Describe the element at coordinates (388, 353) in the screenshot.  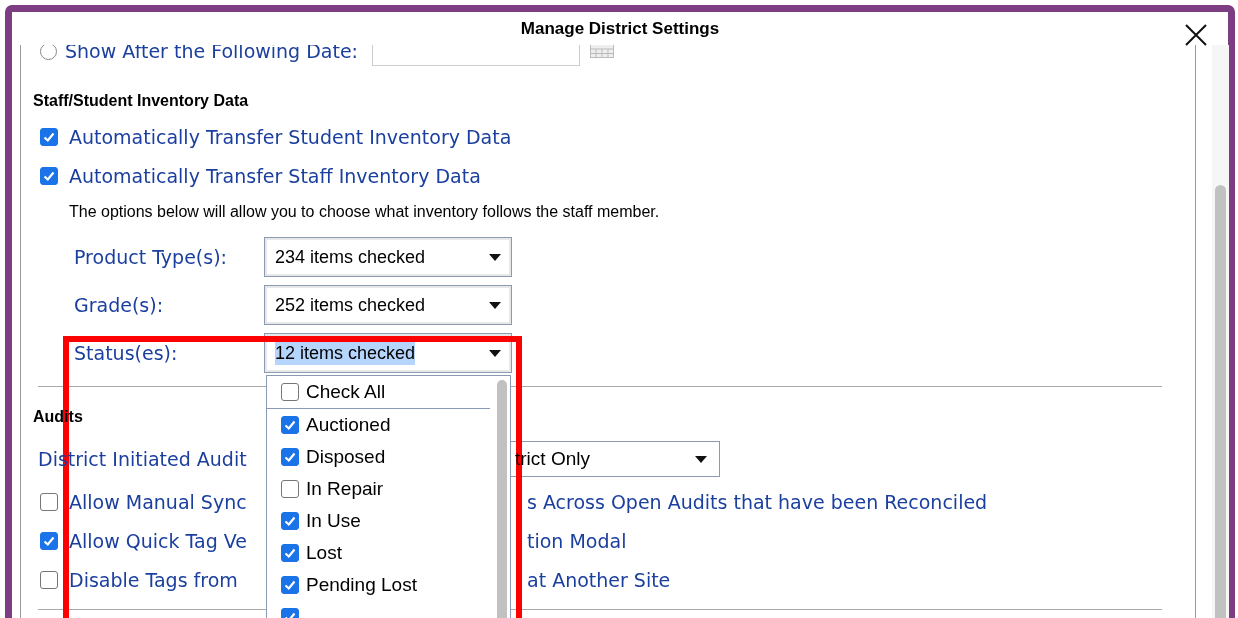
I see `multi-select: 12 items checked` at that location.